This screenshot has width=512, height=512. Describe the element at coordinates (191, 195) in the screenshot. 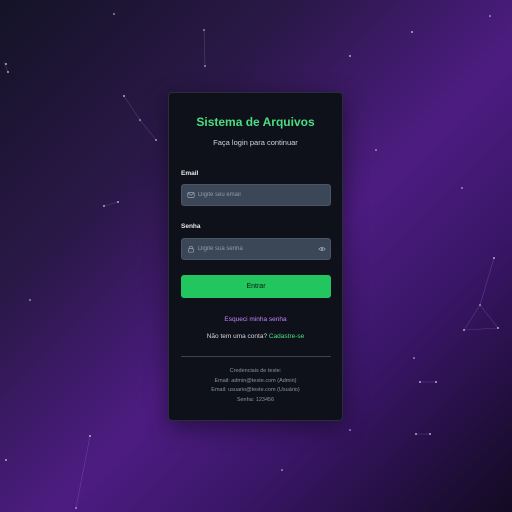

I see `mail-icon` at that location.